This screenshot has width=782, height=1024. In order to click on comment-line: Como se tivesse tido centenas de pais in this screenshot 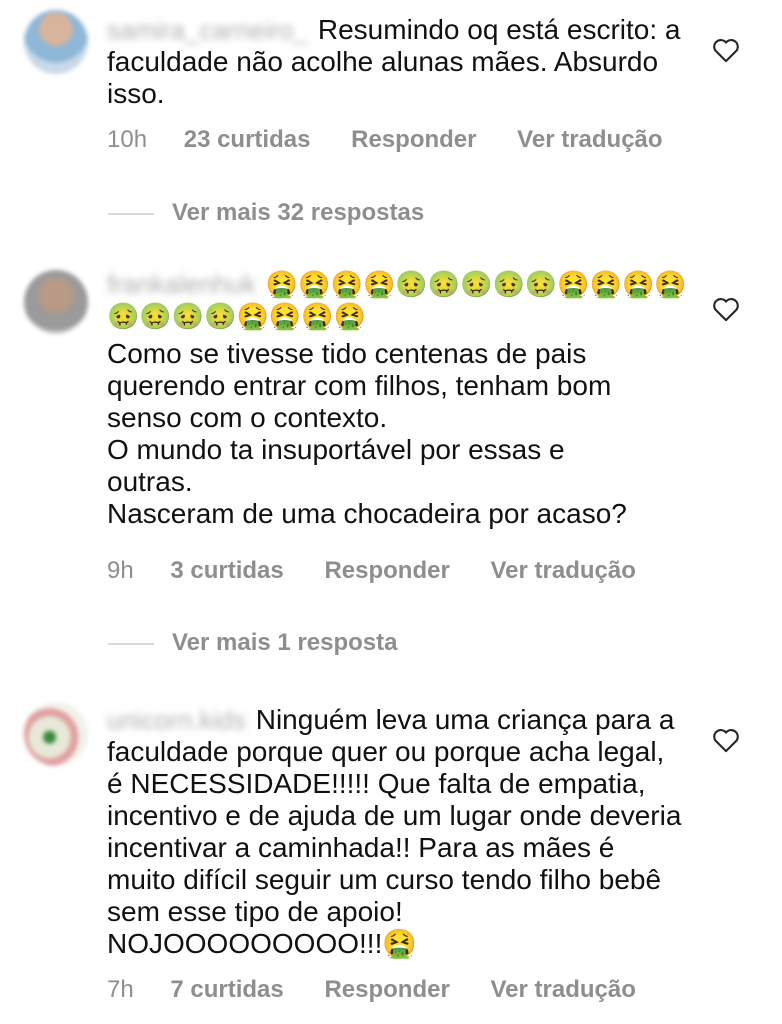, I will do `click(347, 353)`.